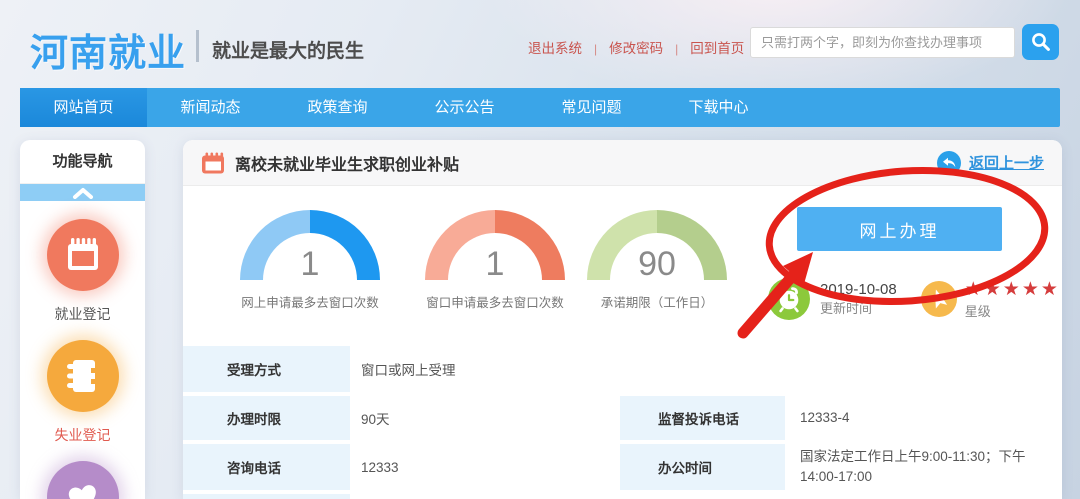 Image resolution: width=1080 pixels, height=499 pixels. I want to click on change-password-link: 修改密码, so click(622, 47).